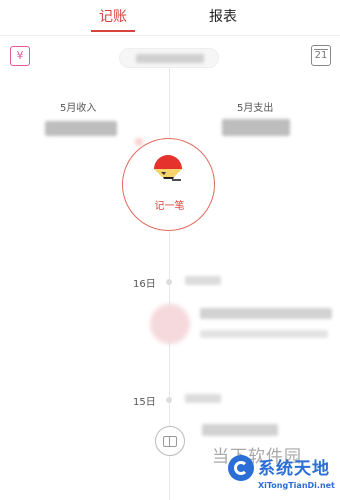 This screenshot has height=500, width=340. I want to click on watermark-url: XiTongTianDi.net, so click(296, 485).